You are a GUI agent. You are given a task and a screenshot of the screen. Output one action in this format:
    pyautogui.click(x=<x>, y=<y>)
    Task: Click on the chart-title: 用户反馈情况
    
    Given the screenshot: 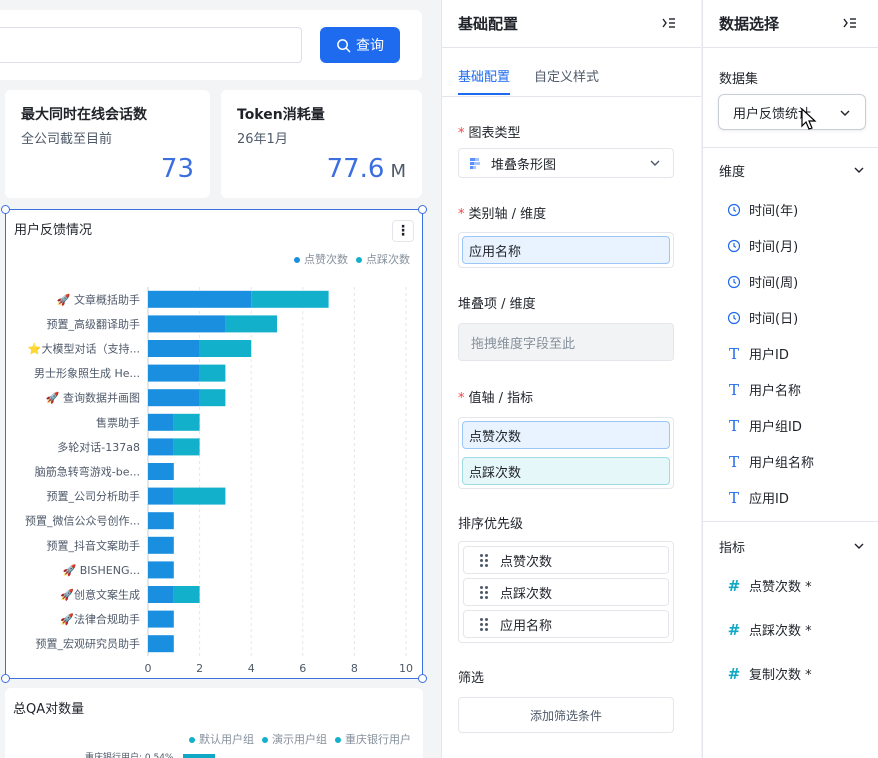 What is the action you would take?
    pyautogui.click(x=53, y=230)
    